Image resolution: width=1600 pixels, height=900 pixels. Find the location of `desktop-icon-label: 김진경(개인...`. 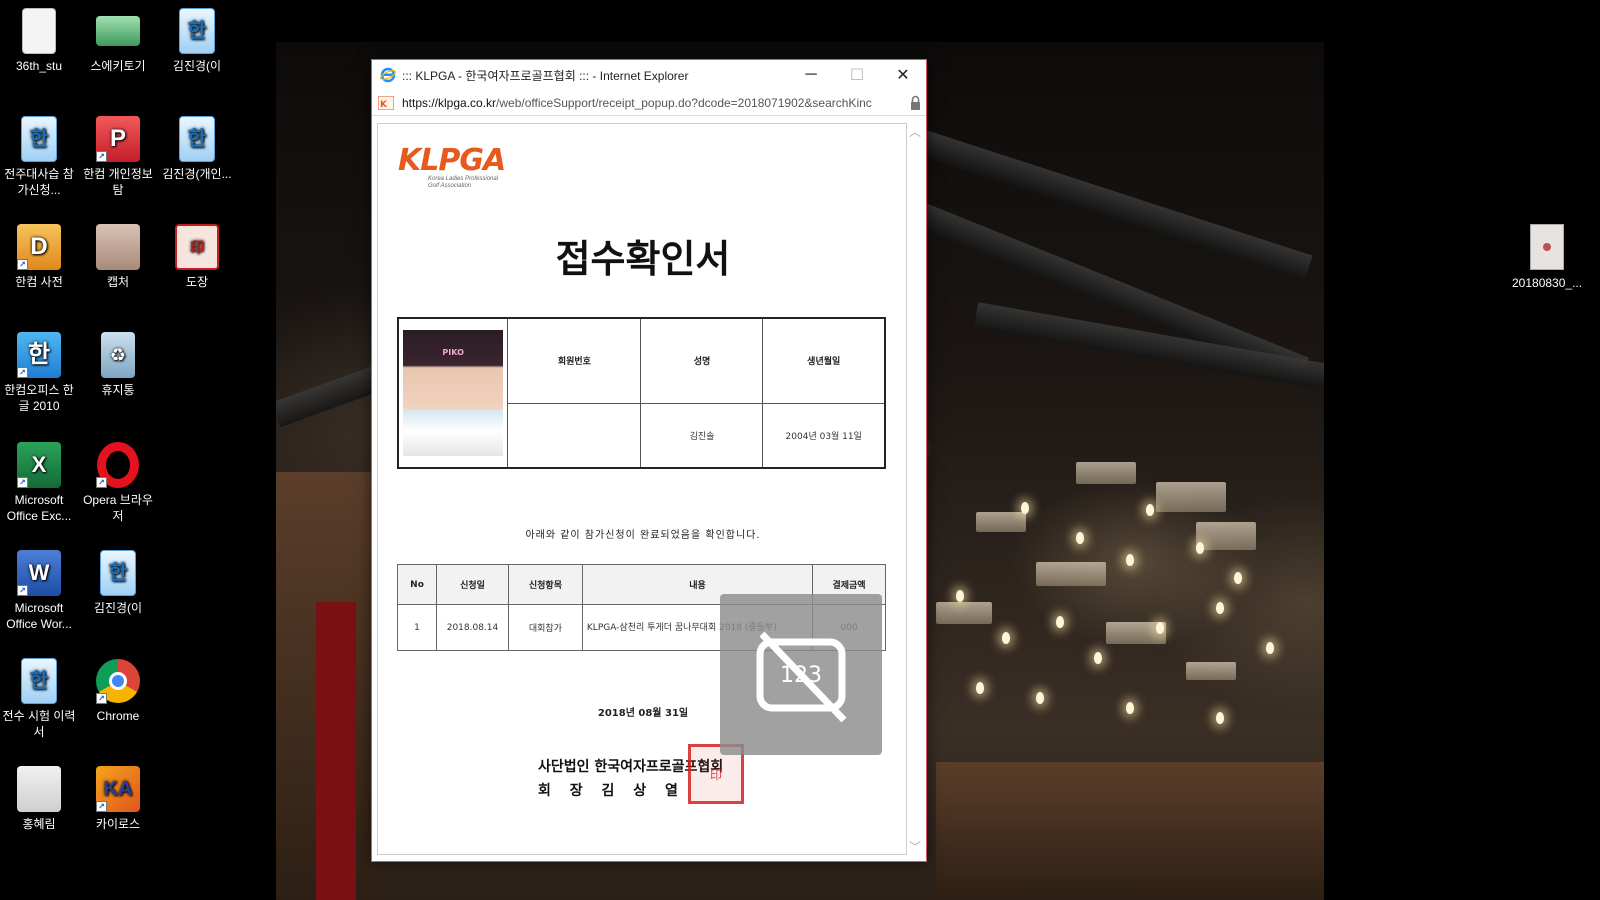

desktop-icon-label: 김진경(개인... is located at coordinates (197, 174).